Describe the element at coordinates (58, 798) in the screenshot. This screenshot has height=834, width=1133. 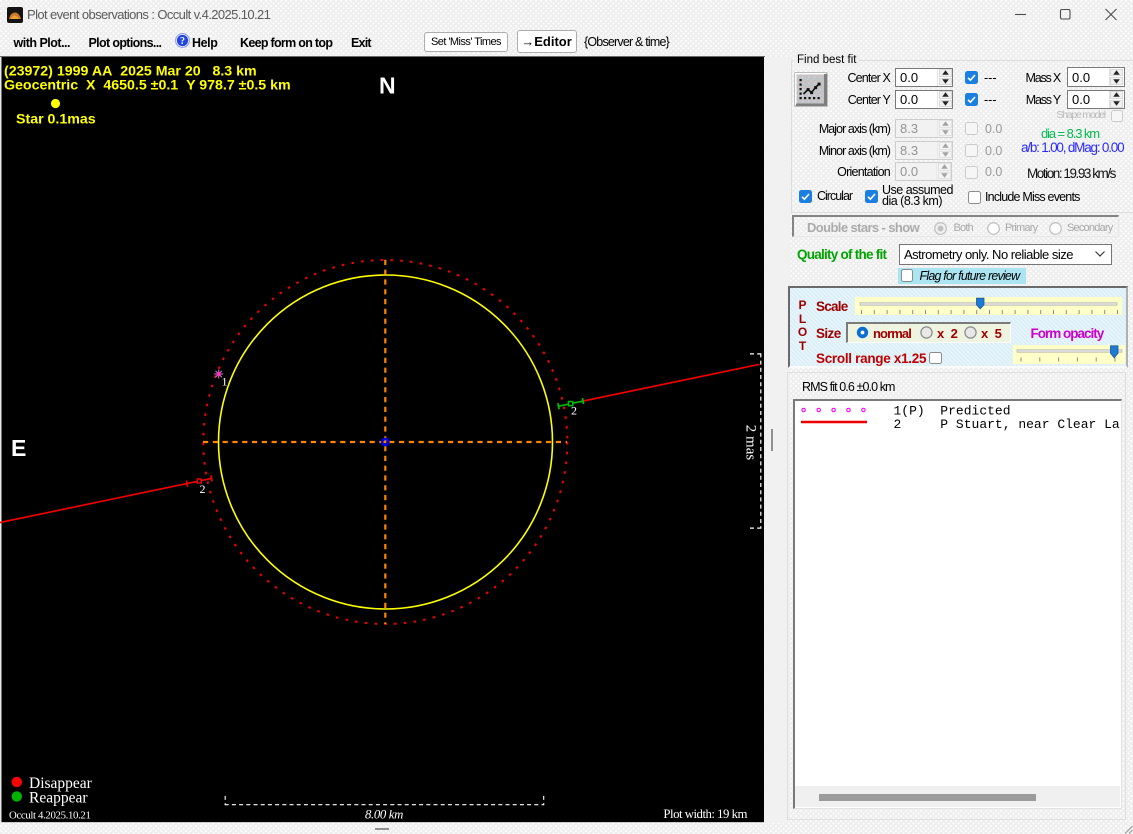
I see `svg-text: Reappear` at that location.